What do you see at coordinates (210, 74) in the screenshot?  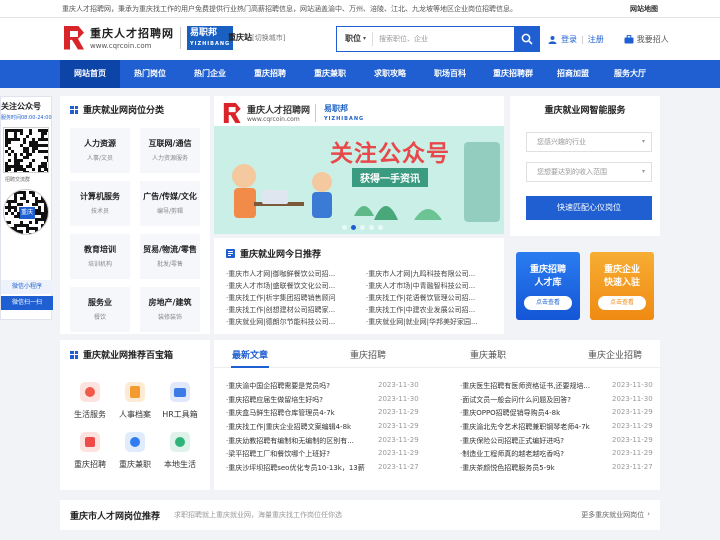 I see `nav-hot-companies: 热门企业` at bounding box center [210, 74].